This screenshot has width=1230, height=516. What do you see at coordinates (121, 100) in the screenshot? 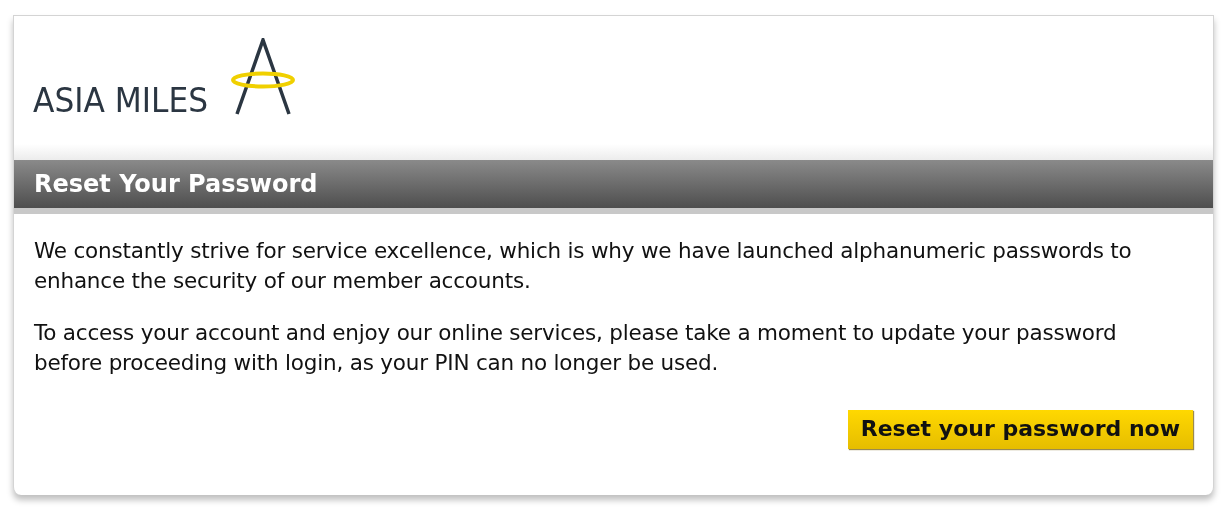
I see `logo-text: ASIA MILES` at bounding box center [121, 100].